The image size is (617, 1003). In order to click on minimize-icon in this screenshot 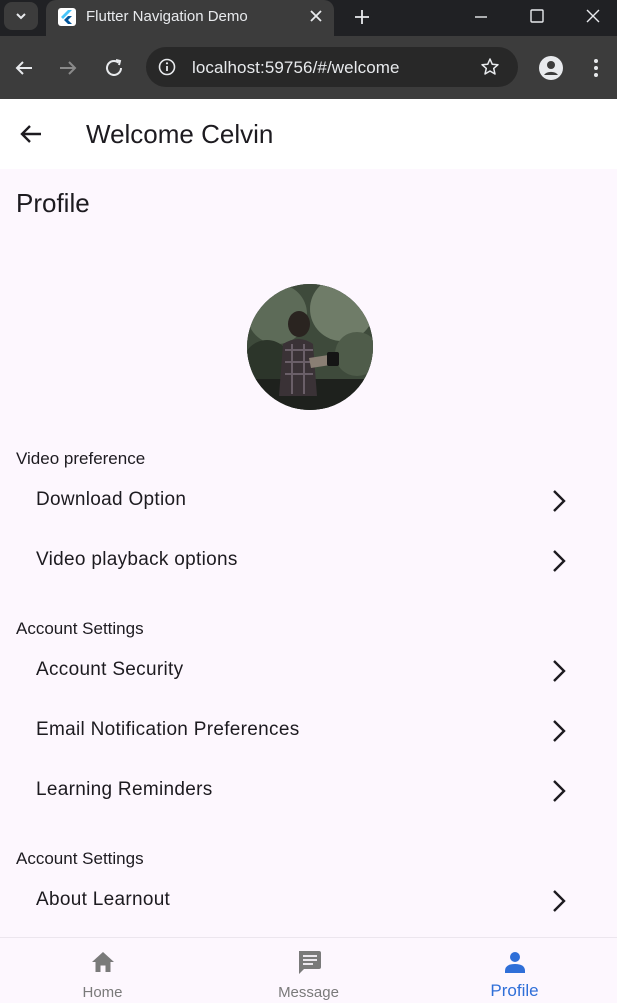, I will do `click(481, 17)`.